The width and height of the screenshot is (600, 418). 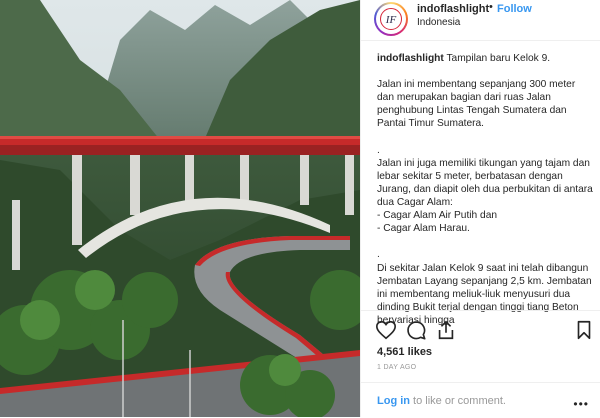 What do you see at coordinates (480, 20) in the screenshot?
I see `post-header: IF indoflashlight • Follow Indonesia` at bounding box center [480, 20].